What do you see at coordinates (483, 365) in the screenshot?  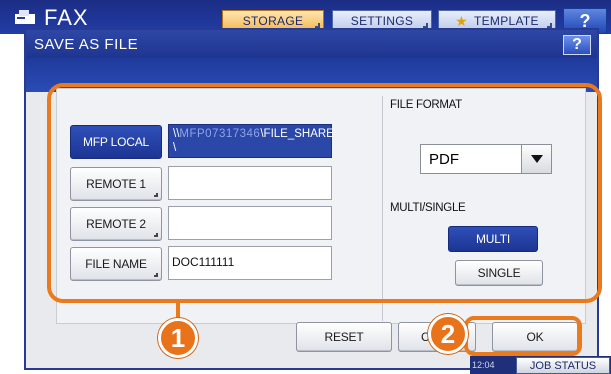 I see `clock-readout: 12:04` at bounding box center [483, 365].